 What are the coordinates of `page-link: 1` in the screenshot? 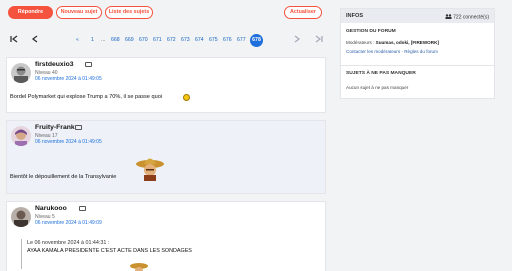 It's located at (92, 40).